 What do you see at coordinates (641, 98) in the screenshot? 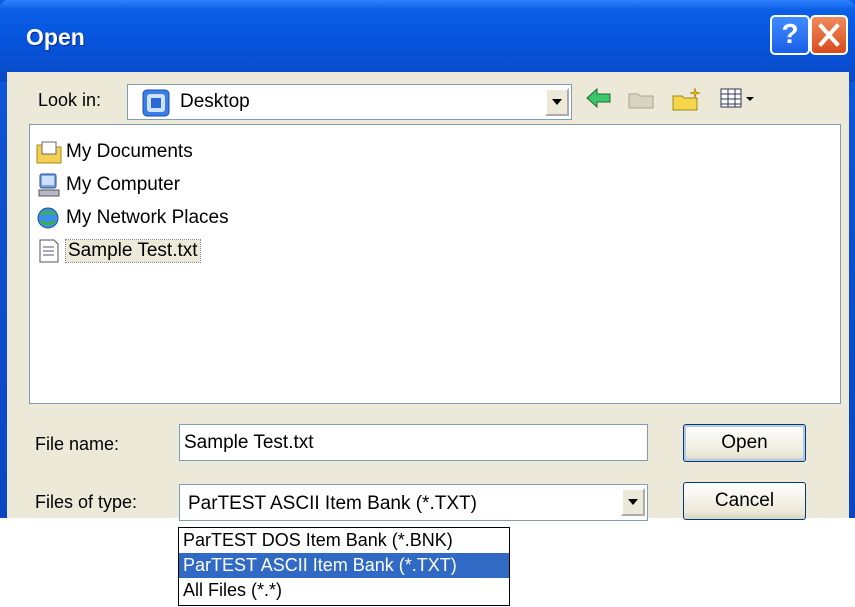
I see `up-folder-icon` at bounding box center [641, 98].